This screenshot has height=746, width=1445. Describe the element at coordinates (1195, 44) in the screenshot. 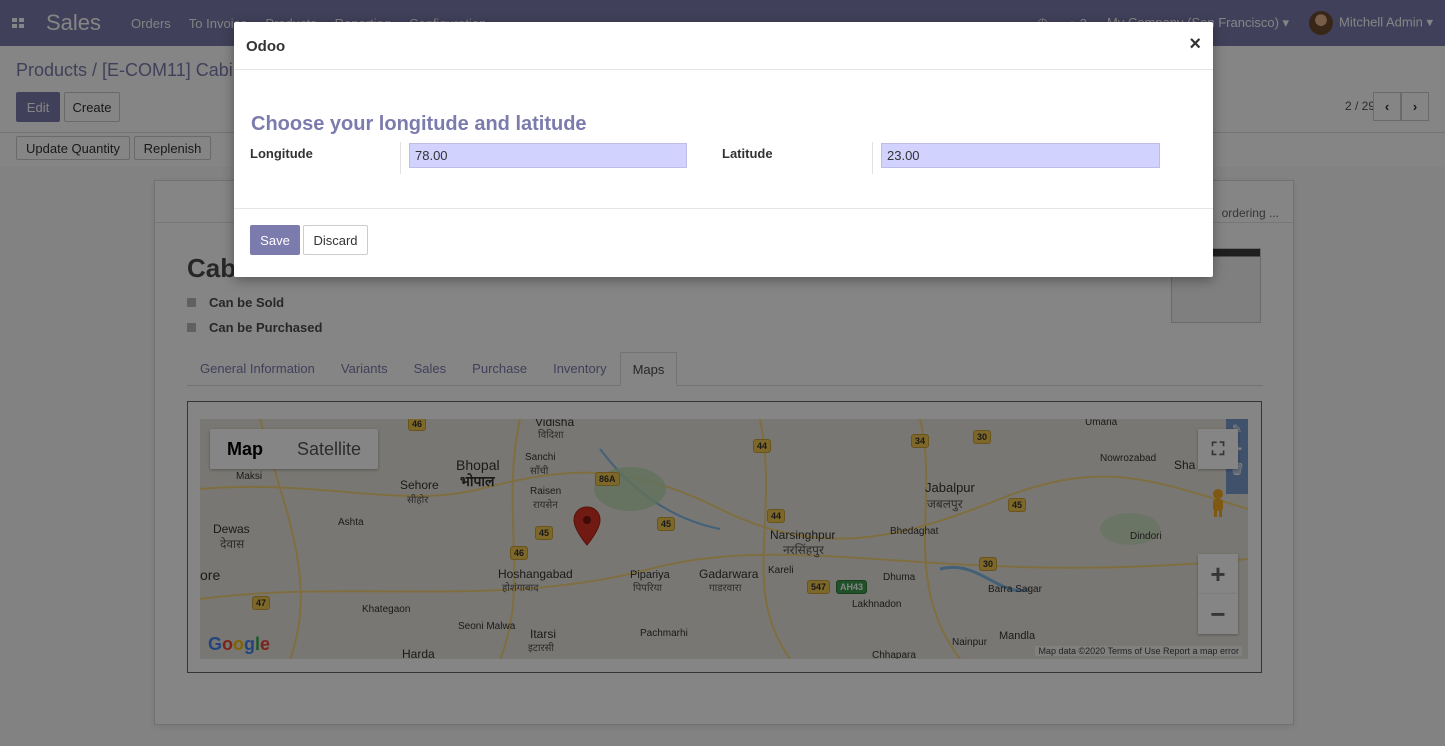

I see `close-icon: ×` at that location.